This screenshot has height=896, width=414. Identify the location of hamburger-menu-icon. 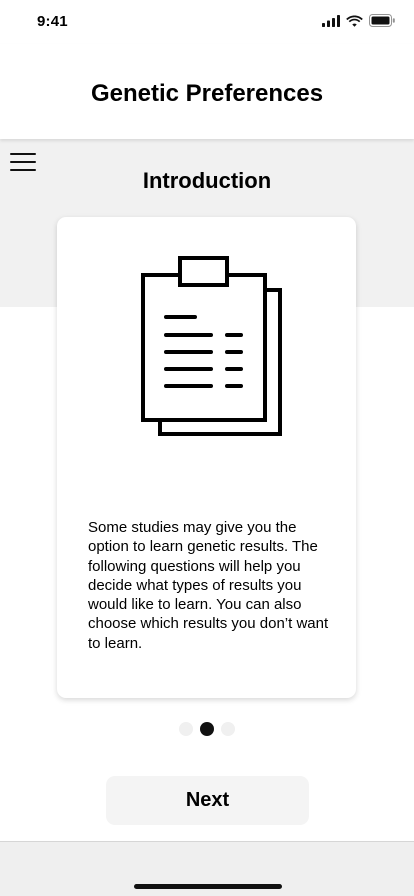
(24, 162).